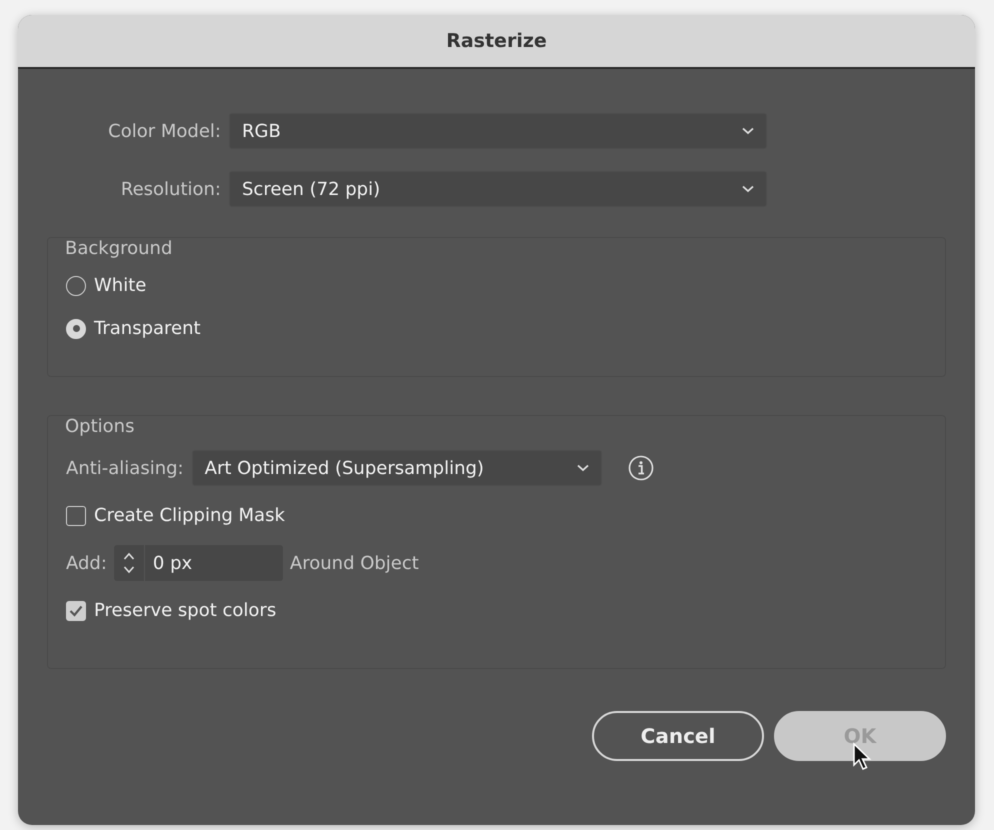 The image size is (994, 830). What do you see at coordinates (120, 285) in the screenshot?
I see `radio-label: White` at bounding box center [120, 285].